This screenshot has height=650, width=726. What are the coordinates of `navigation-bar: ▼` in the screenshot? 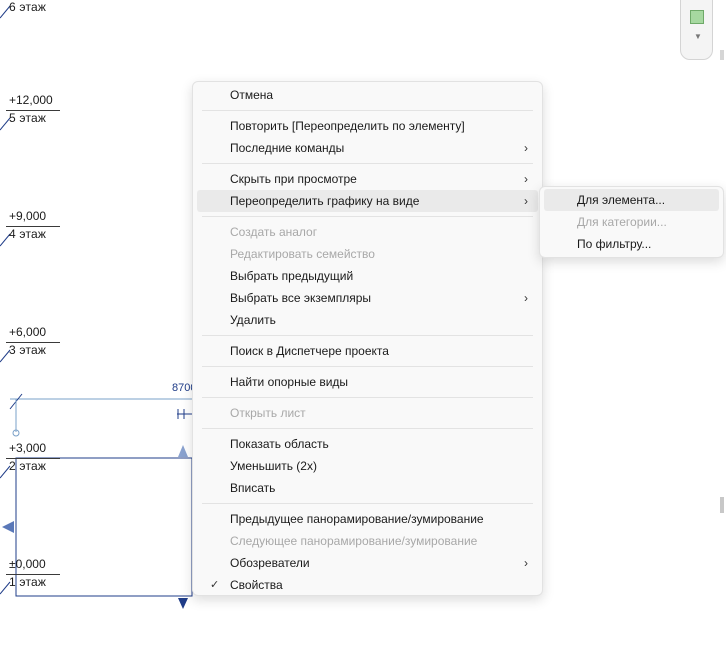 It's located at (696, 30).